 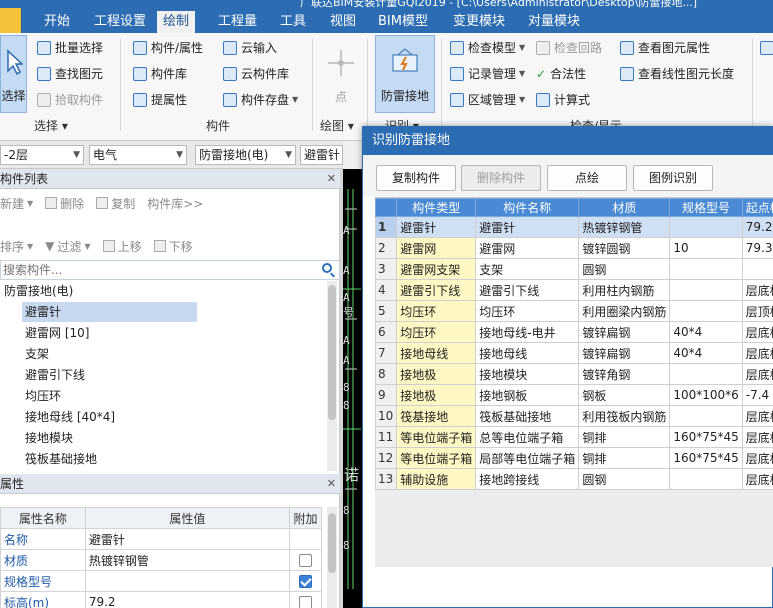 What do you see at coordinates (757, 207) in the screenshot?
I see `column-header: 起点标高` at bounding box center [757, 207].